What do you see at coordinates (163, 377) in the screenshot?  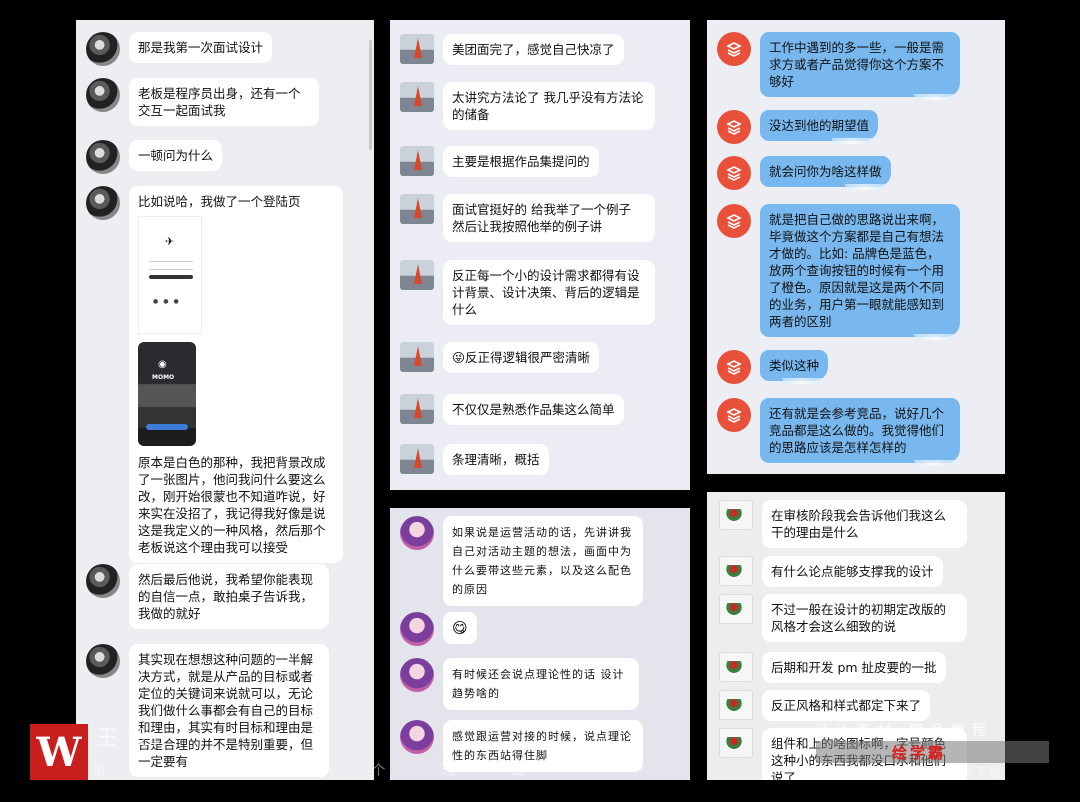 I see `app-brand: MOMO` at bounding box center [163, 377].